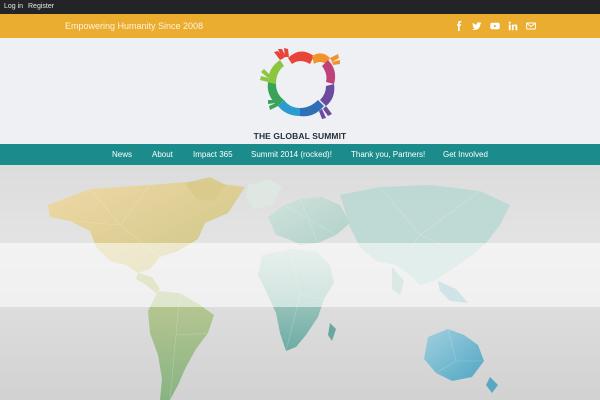 This screenshot has width=600, height=400. I want to click on nav-item-get-involved: Get Involved, so click(465, 154).